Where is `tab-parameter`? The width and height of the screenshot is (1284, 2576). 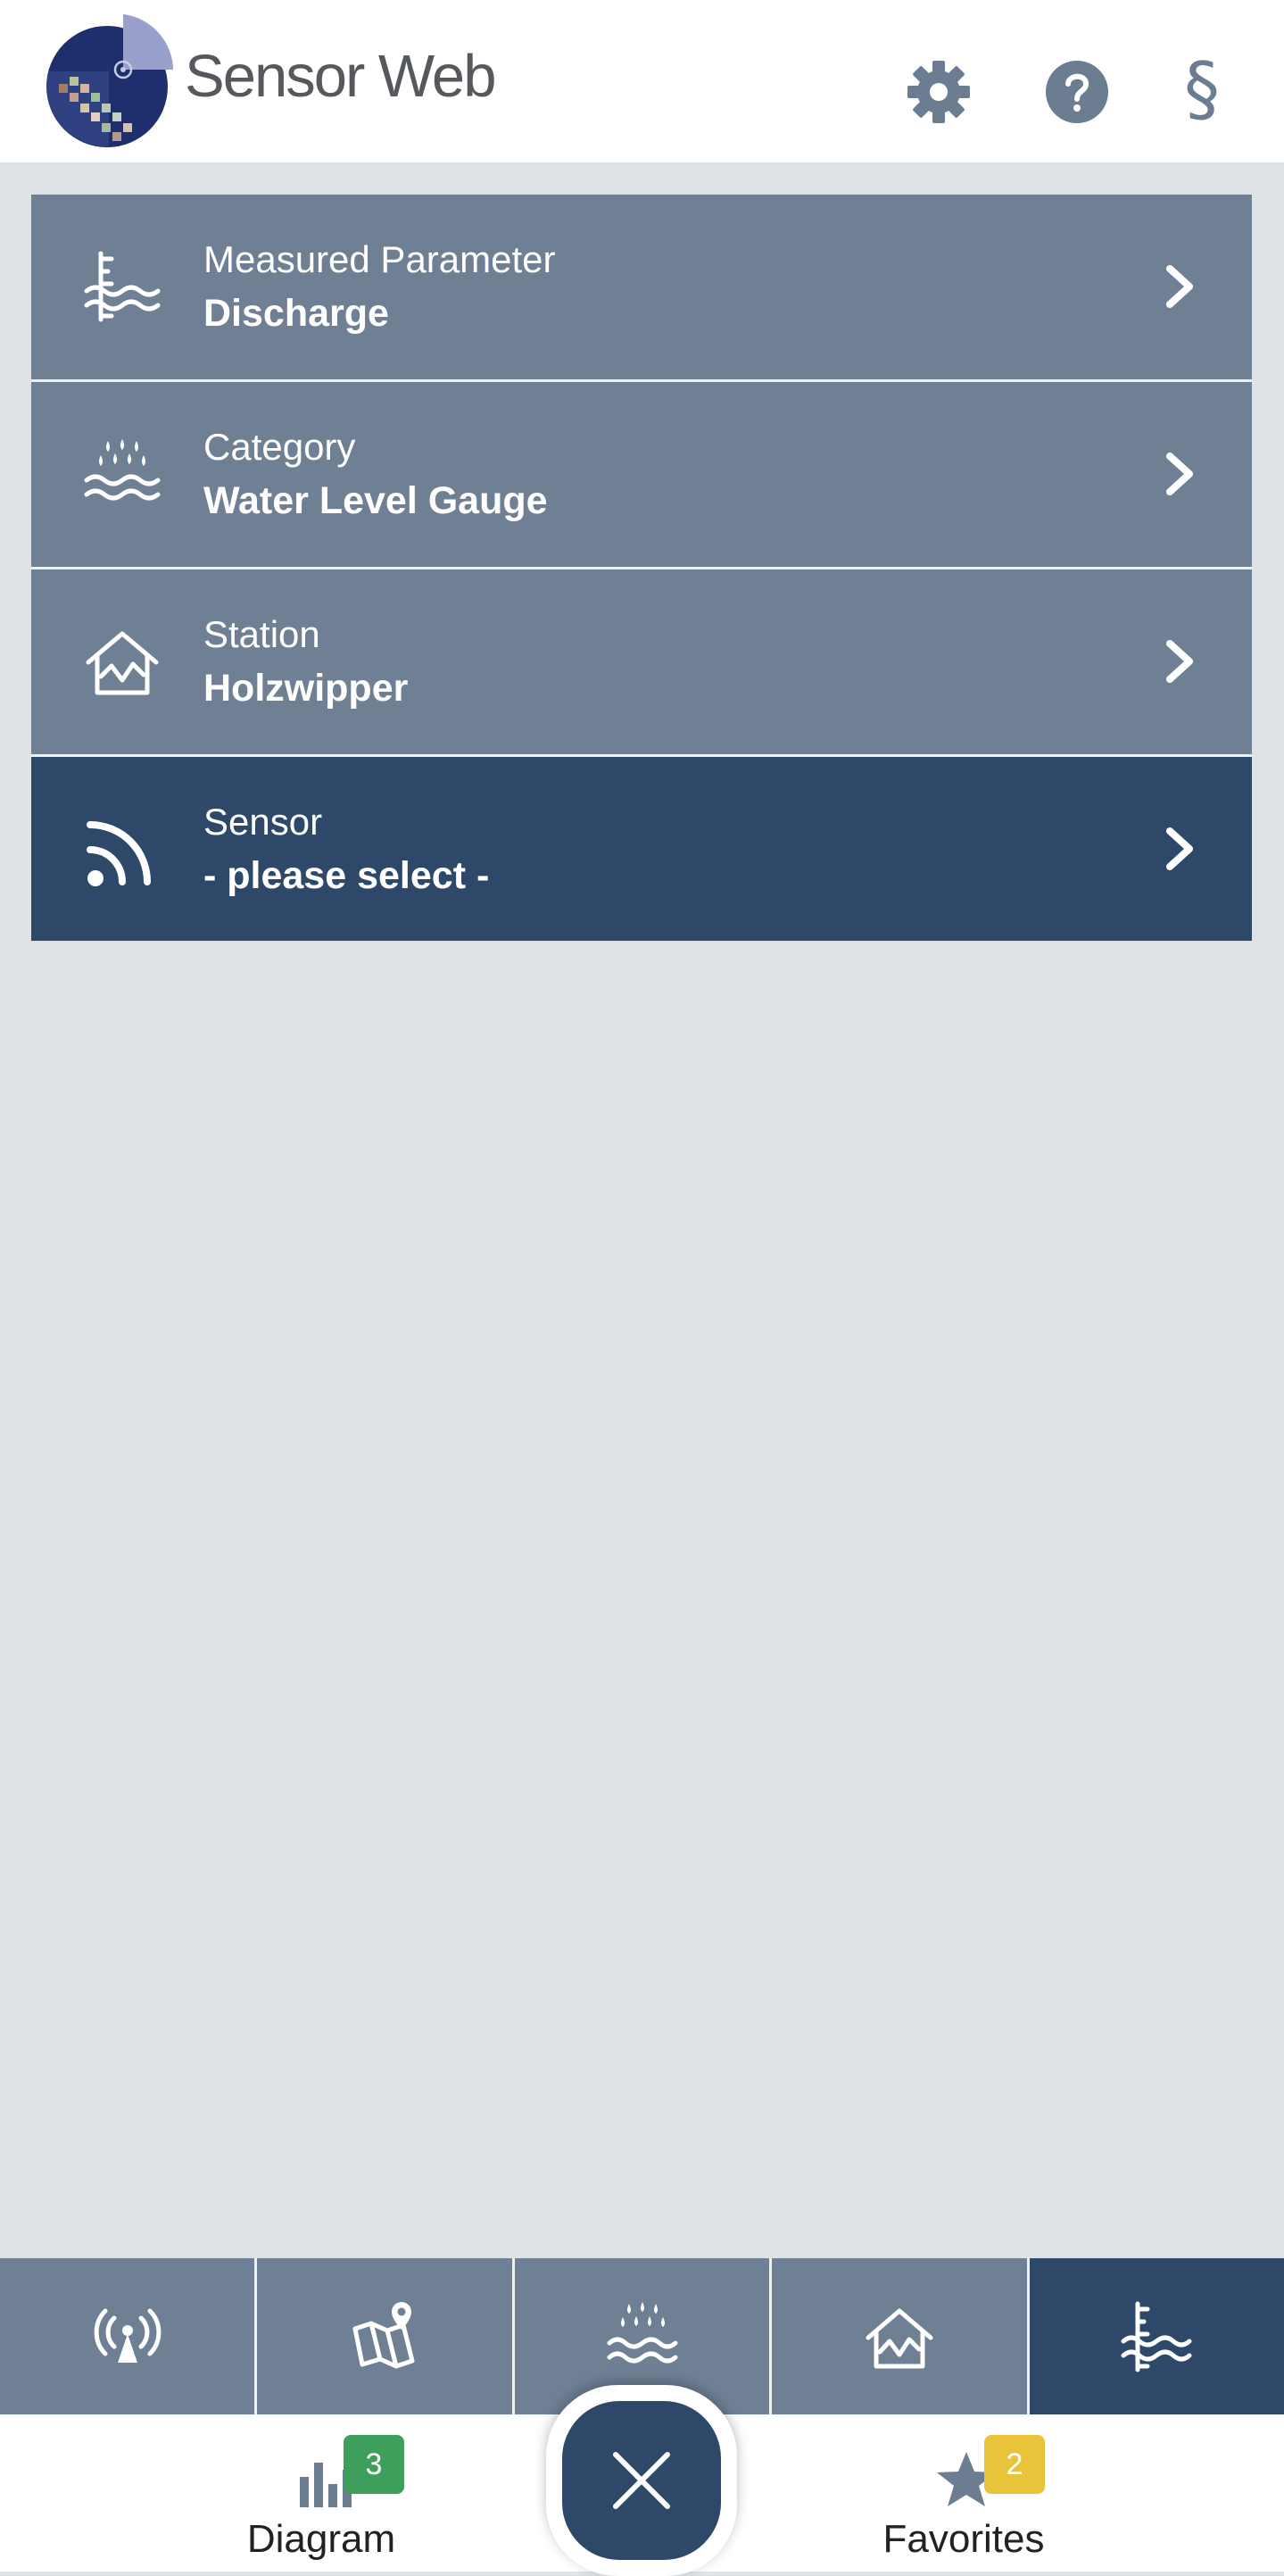 tab-parameter is located at coordinates (1156, 2336).